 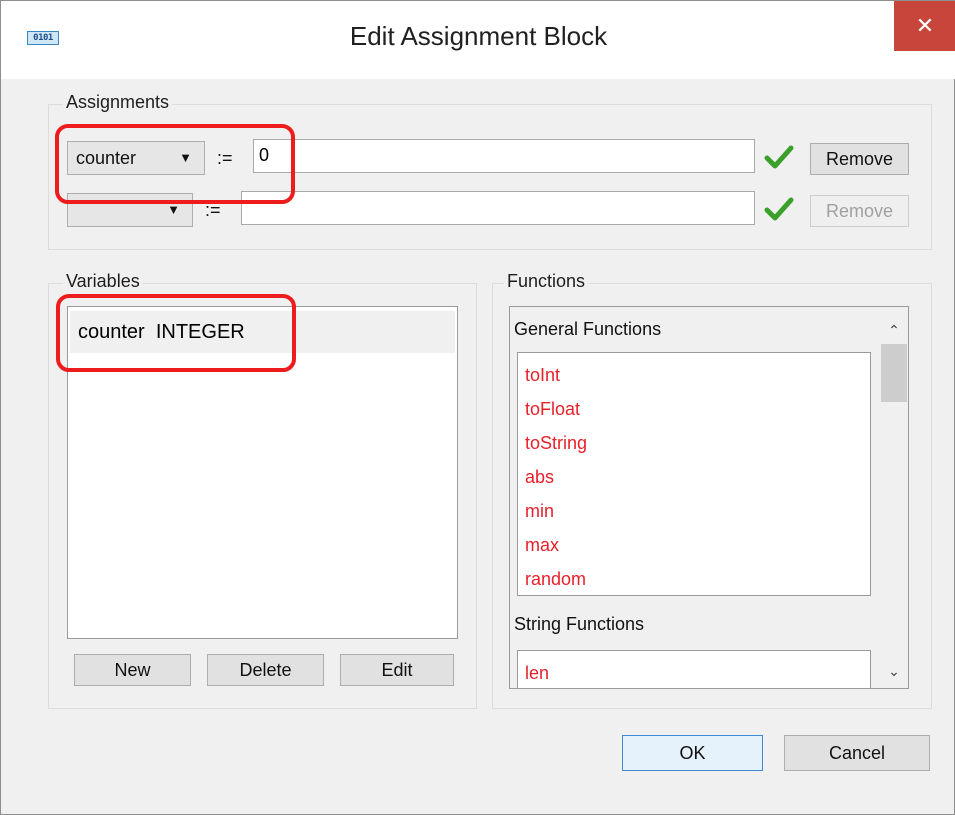 I want to click on remove-button-2: Remove, so click(x=859, y=211).